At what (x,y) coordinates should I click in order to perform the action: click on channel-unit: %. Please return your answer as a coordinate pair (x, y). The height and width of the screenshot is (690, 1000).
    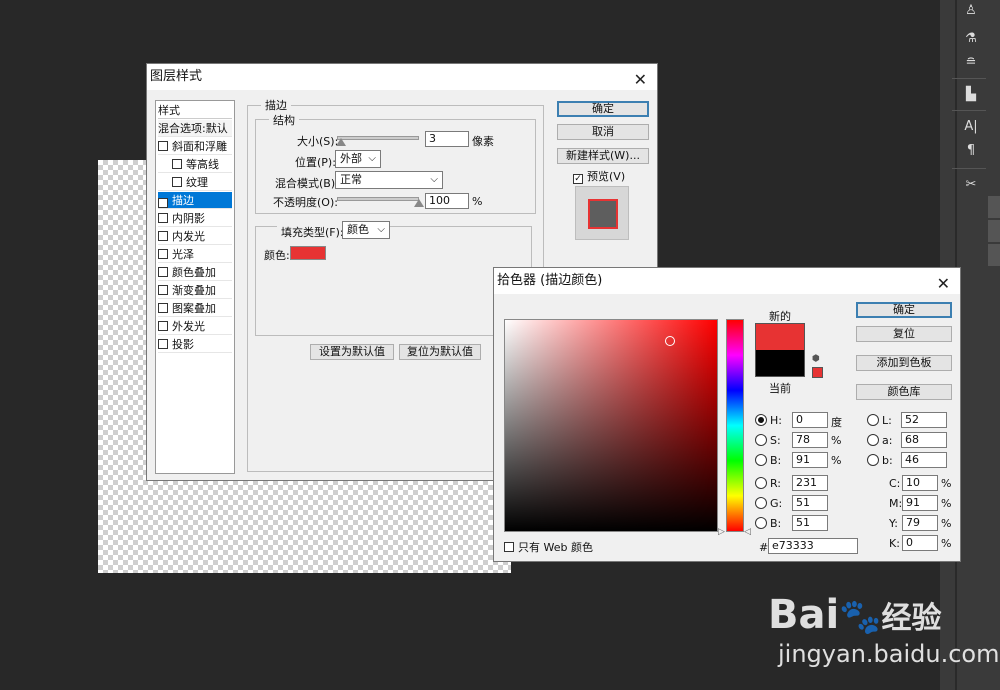
    Looking at the image, I should click on (946, 523).